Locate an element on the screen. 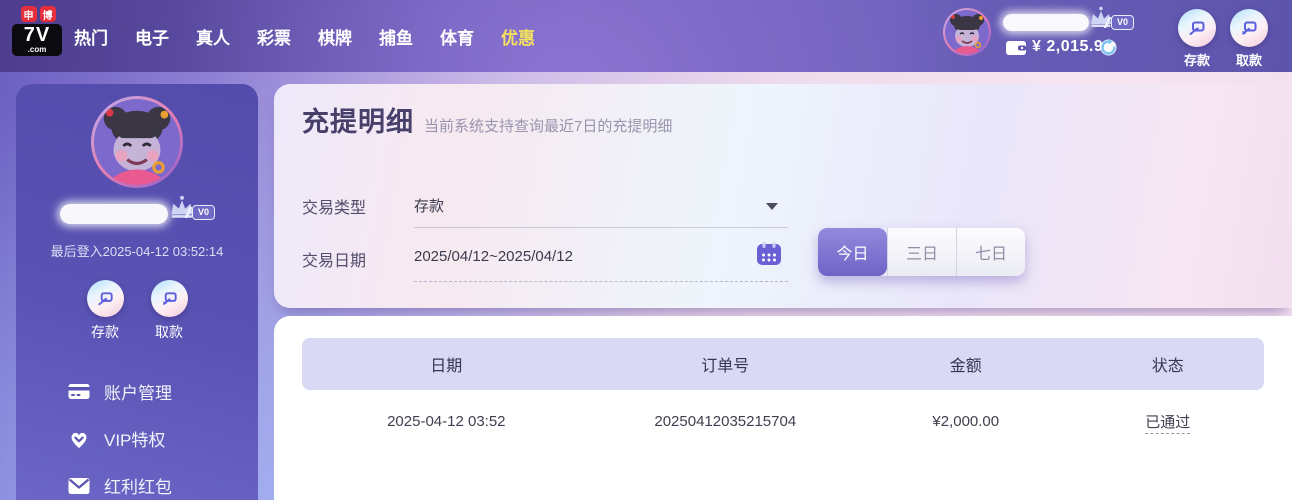 This screenshot has width=1292, height=500. logo-main: 7V .com is located at coordinates (37, 40).